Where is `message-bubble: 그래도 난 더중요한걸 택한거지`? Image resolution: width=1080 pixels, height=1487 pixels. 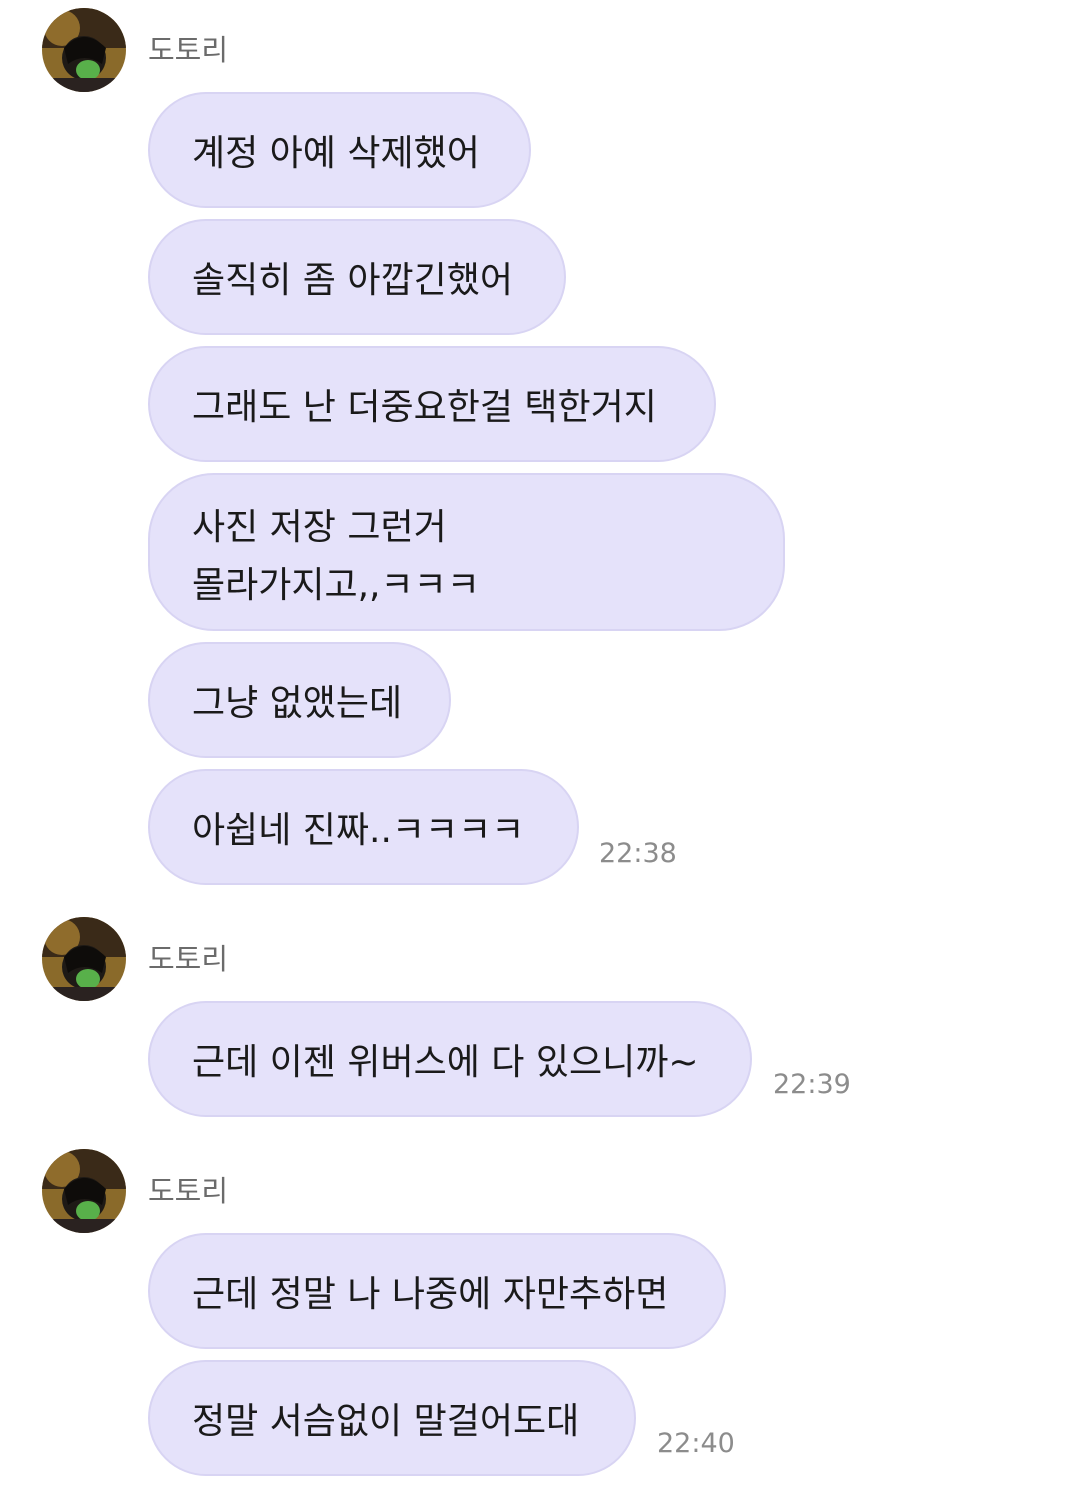 message-bubble: 그래도 난 더중요한걸 택한거지 is located at coordinates (432, 404).